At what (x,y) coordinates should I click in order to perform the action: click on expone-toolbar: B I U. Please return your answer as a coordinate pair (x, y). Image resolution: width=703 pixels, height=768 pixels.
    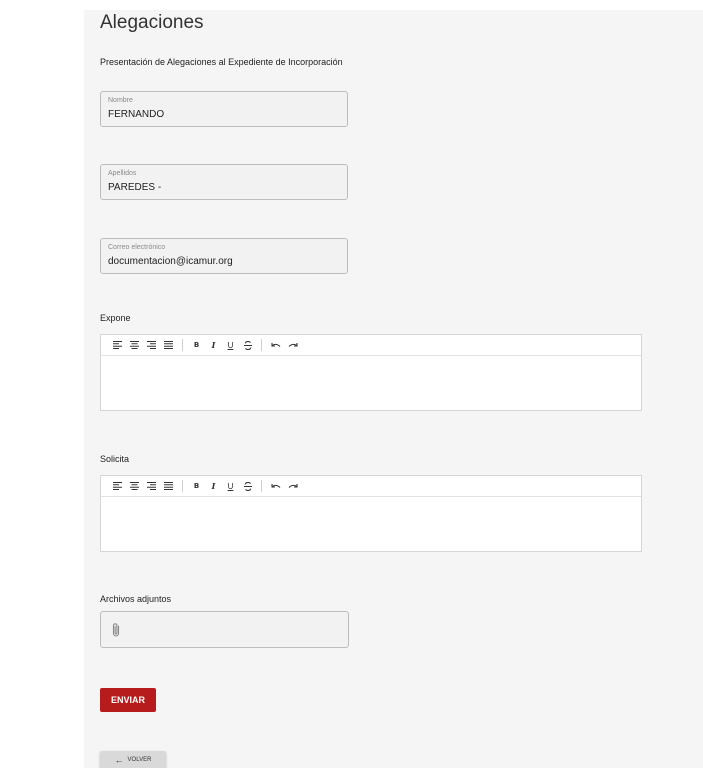
    Looking at the image, I should click on (371, 345).